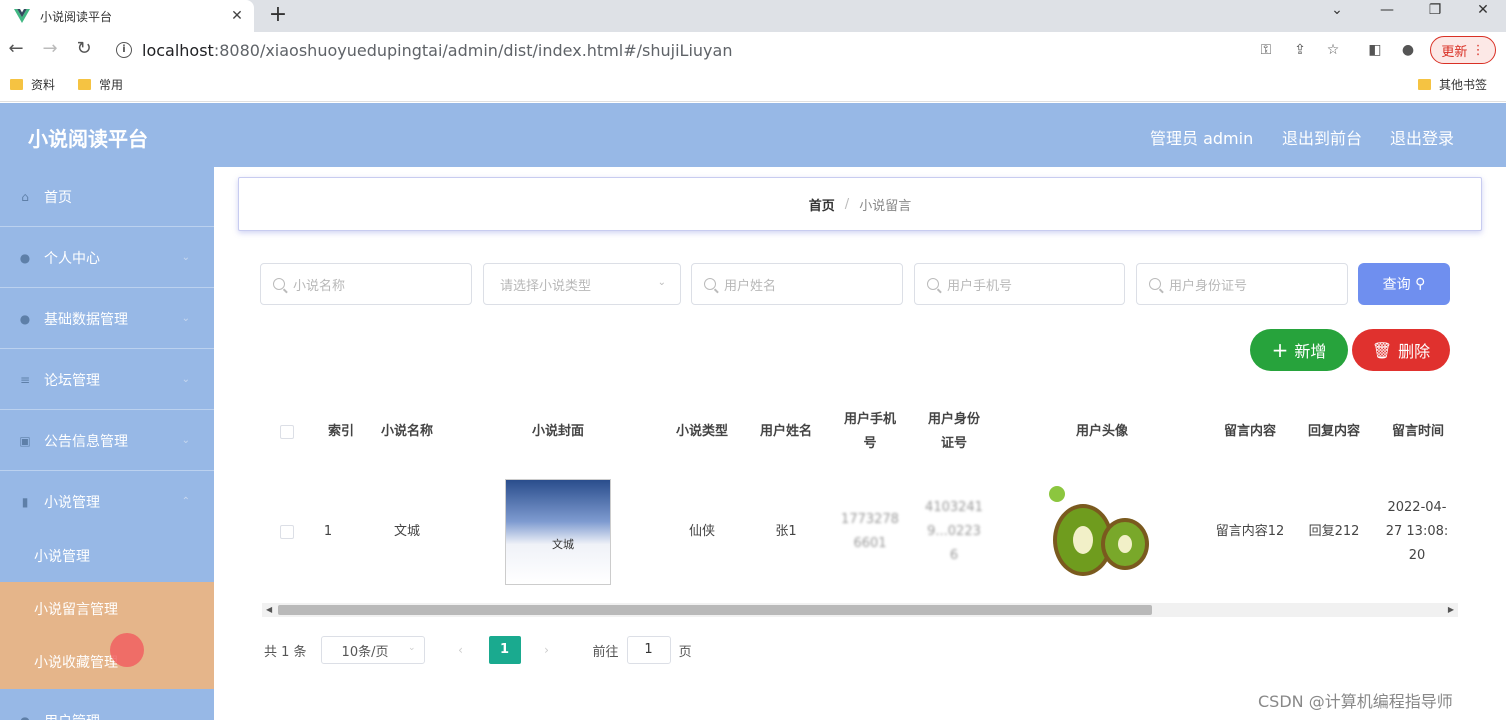 The height and width of the screenshot is (720, 1506). I want to click on minimize-icon: —, so click(1387, 16).